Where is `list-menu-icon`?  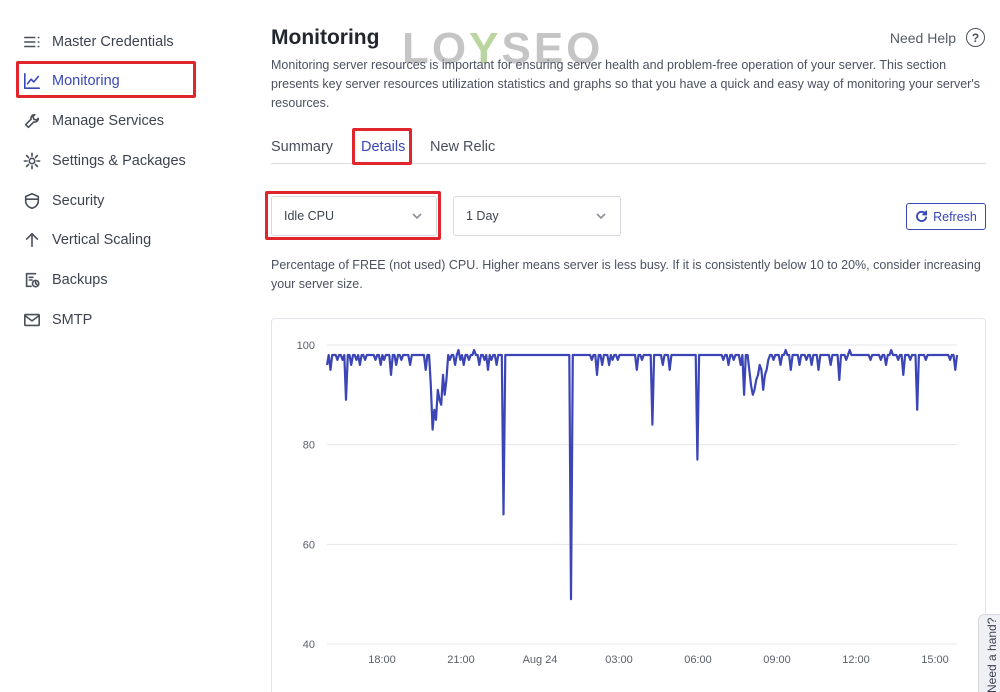 list-menu-icon is located at coordinates (32, 42).